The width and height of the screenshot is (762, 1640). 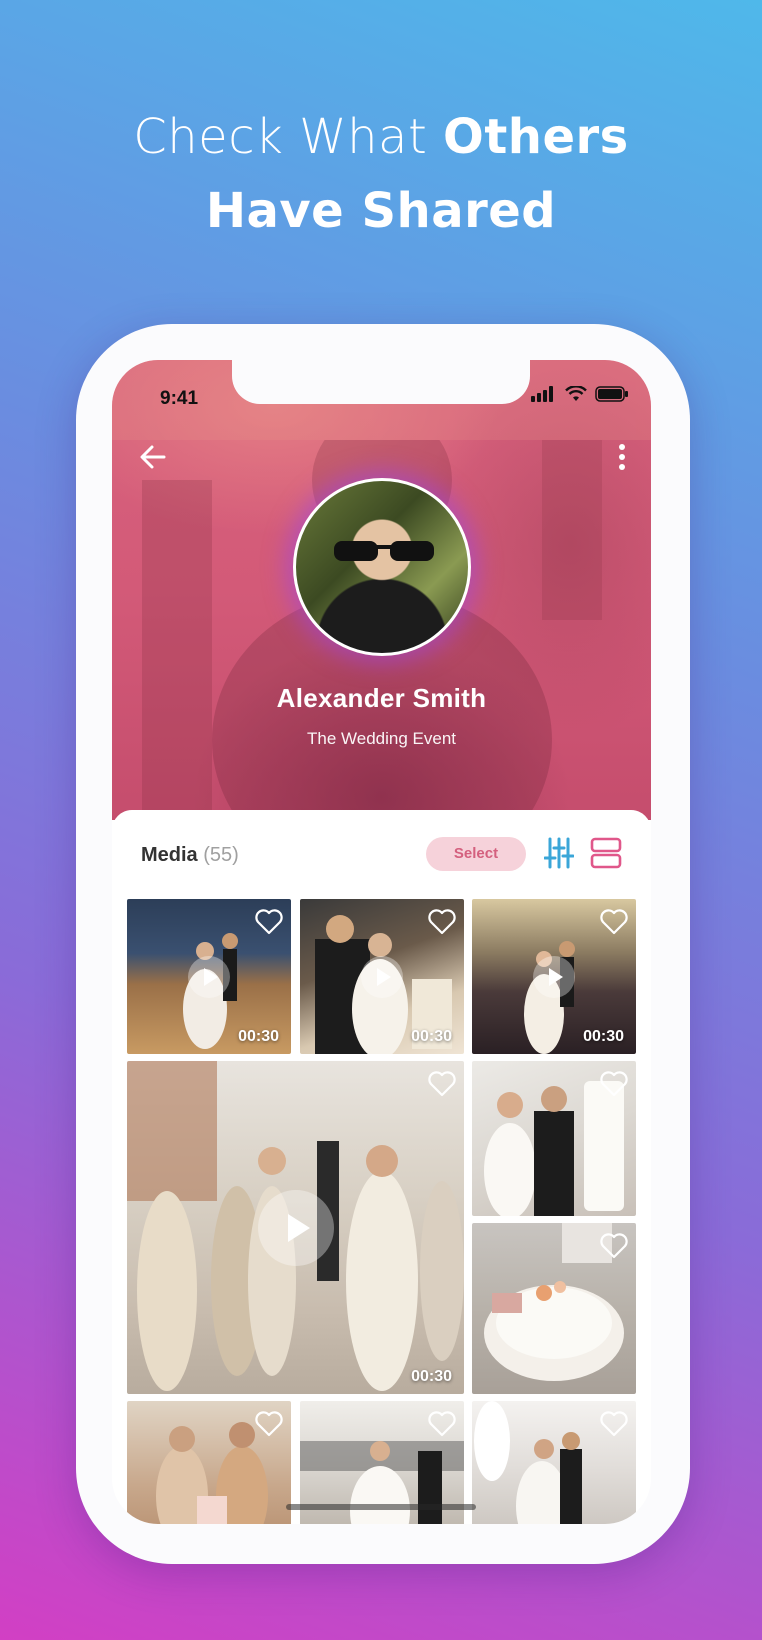 I want to click on profile-avatar, so click(x=382, y=567).